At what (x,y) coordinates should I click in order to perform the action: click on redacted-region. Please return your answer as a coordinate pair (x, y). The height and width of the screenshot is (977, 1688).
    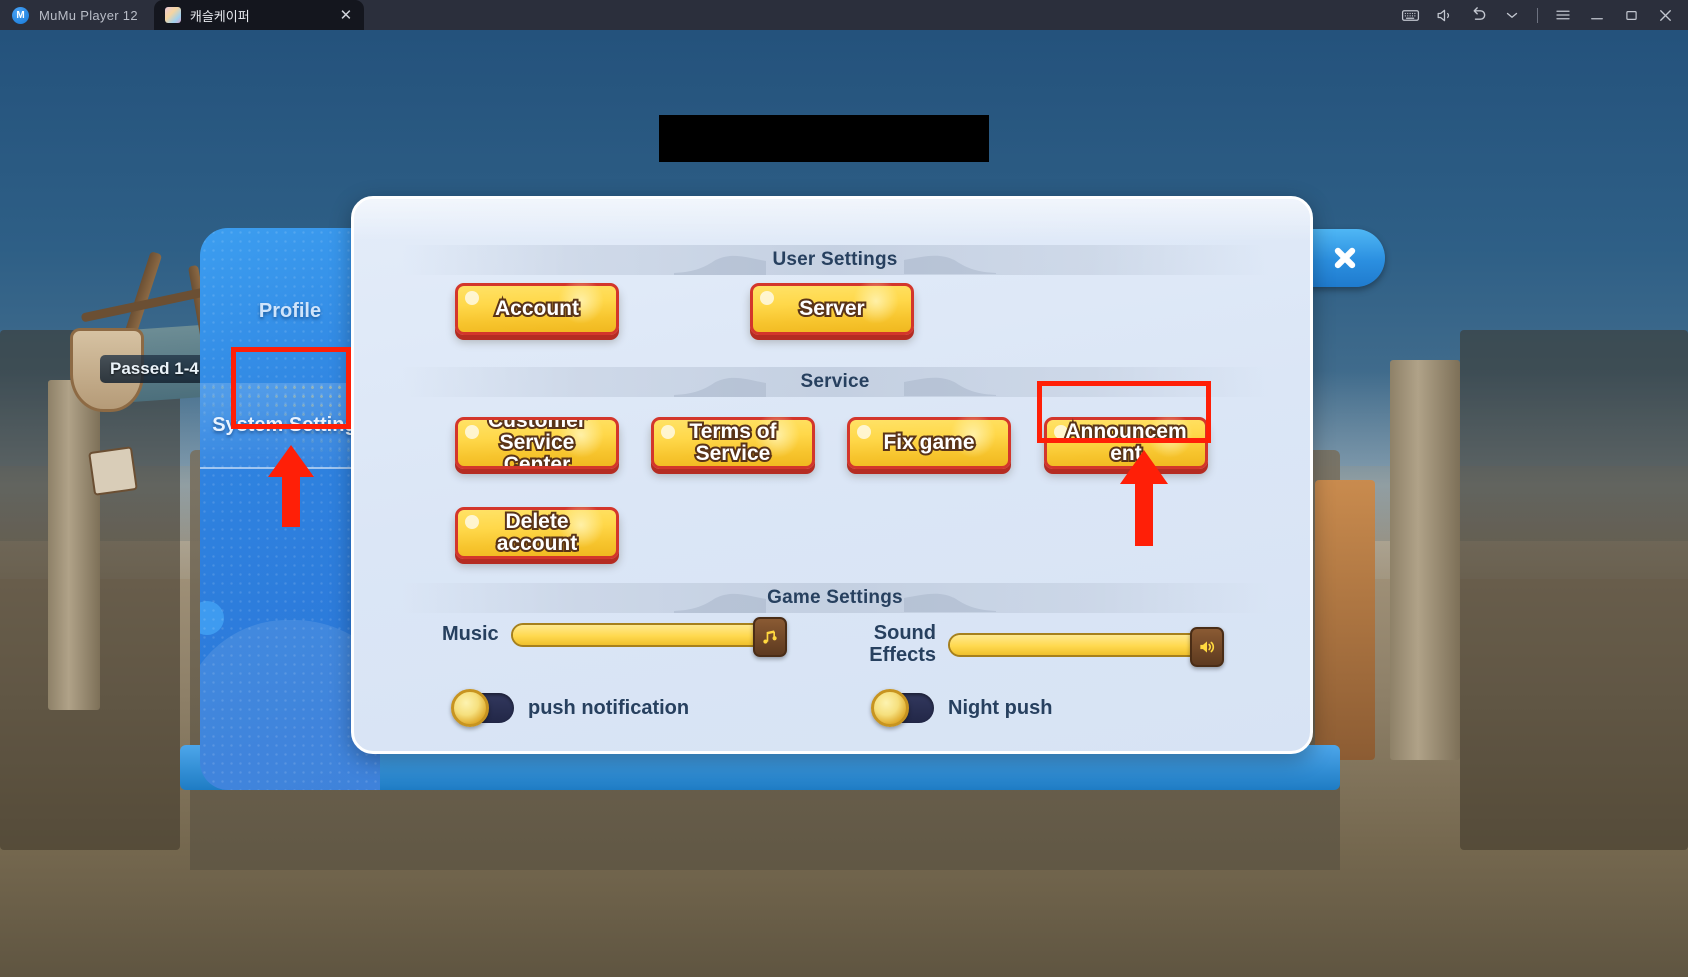
    Looking at the image, I should click on (824, 138).